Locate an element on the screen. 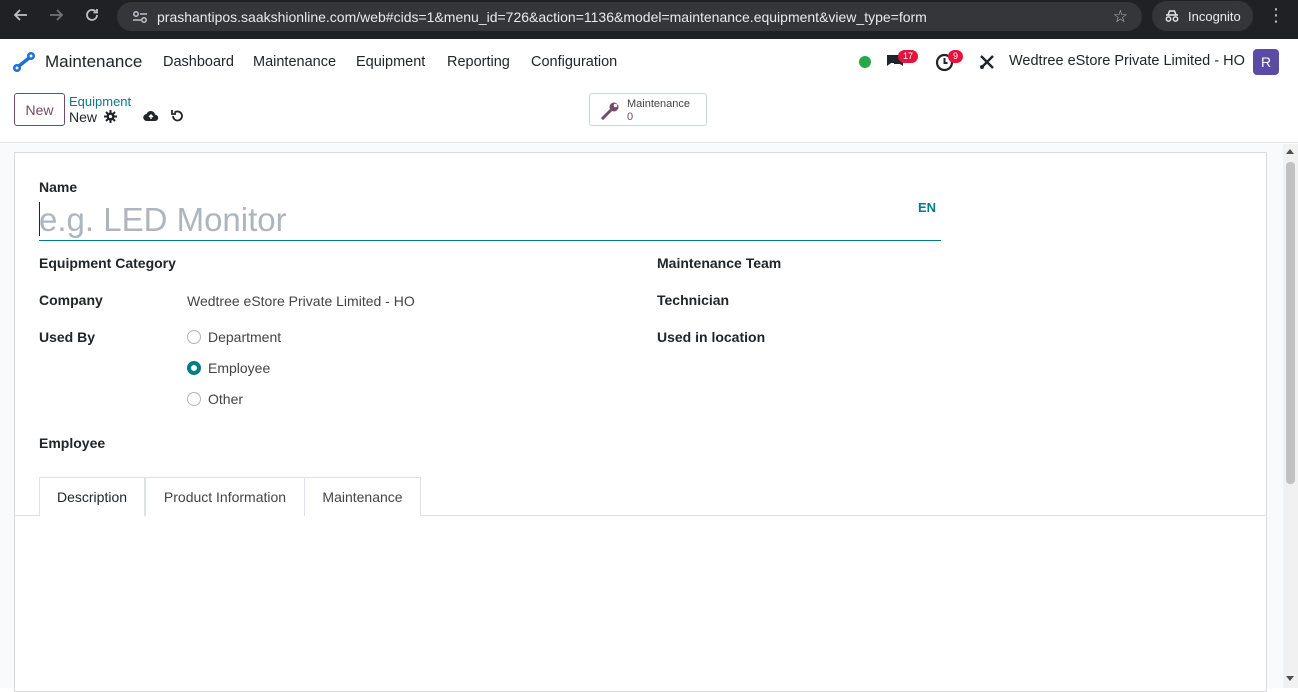  radio-other is located at coordinates (194, 399).